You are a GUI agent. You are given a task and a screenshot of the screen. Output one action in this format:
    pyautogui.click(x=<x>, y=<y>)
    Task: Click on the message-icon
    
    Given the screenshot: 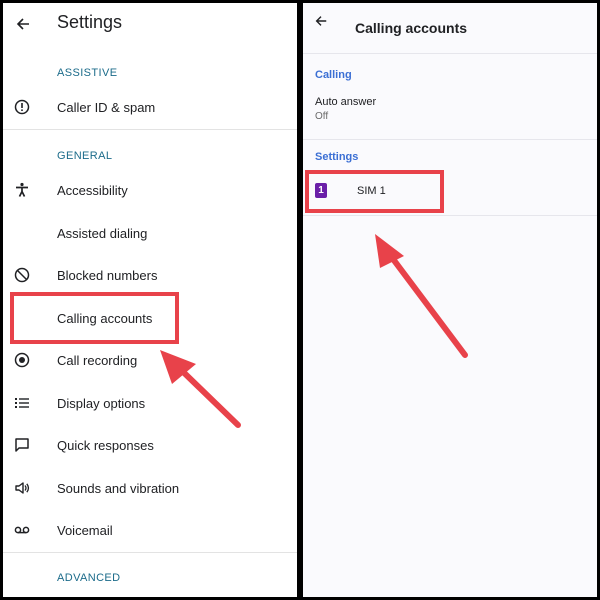 What is the action you would take?
    pyautogui.click(x=22, y=445)
    